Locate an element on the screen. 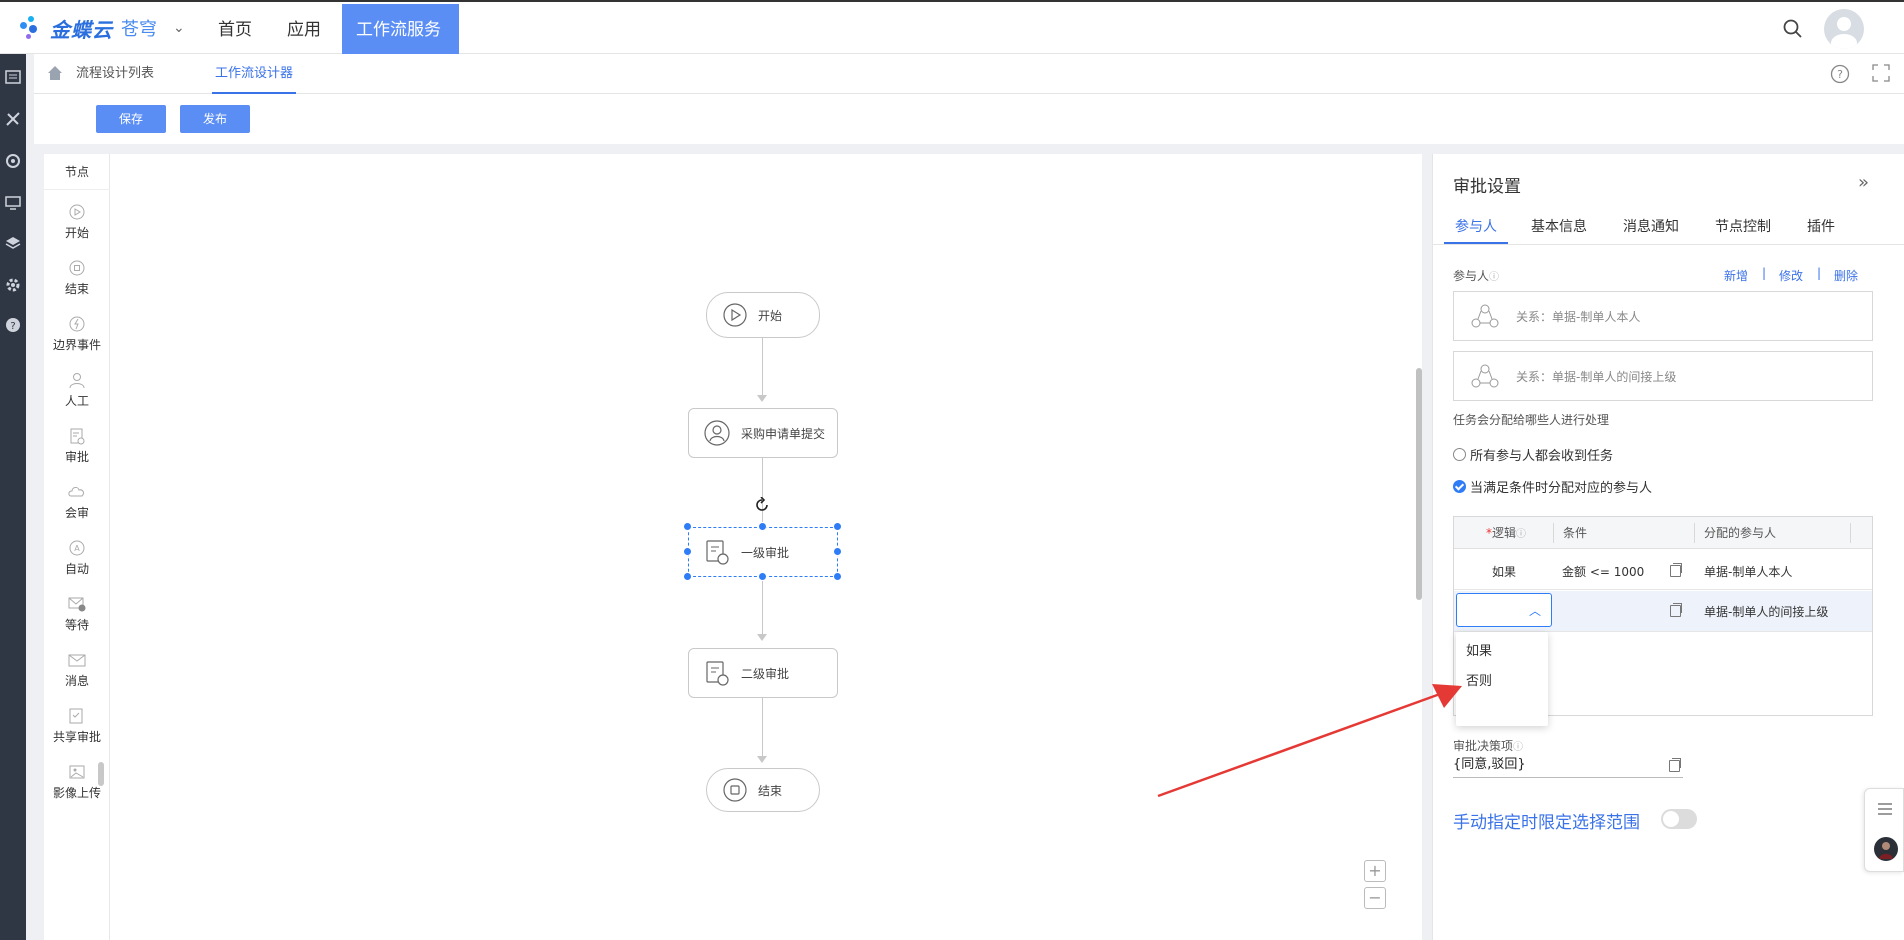  participant-text: 关系：单据-制单人本人 is located at coordinates (1578, 316).